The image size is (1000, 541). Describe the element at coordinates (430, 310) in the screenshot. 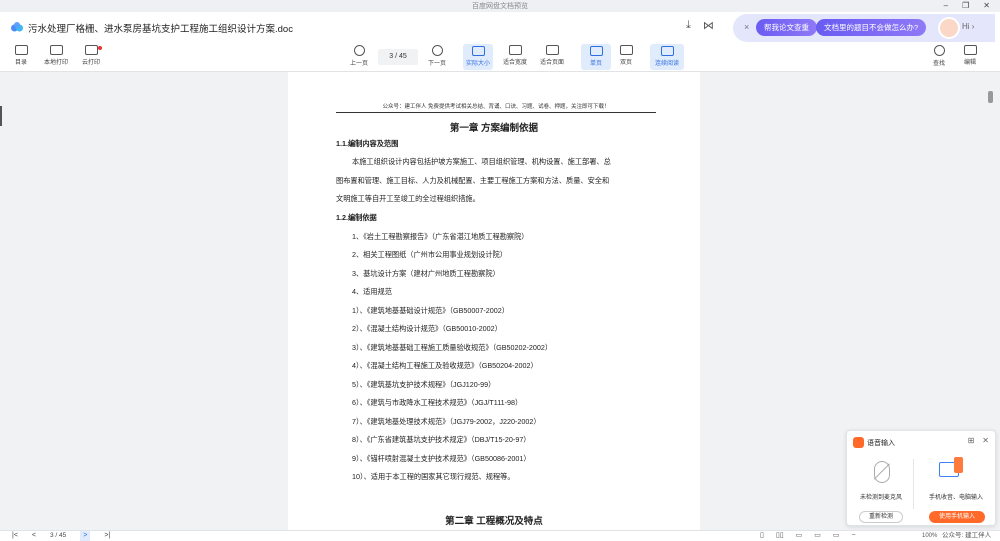

I see `list-item: 1）、《建筑地基基础设计规范》（GB50007-2002）` at that location.